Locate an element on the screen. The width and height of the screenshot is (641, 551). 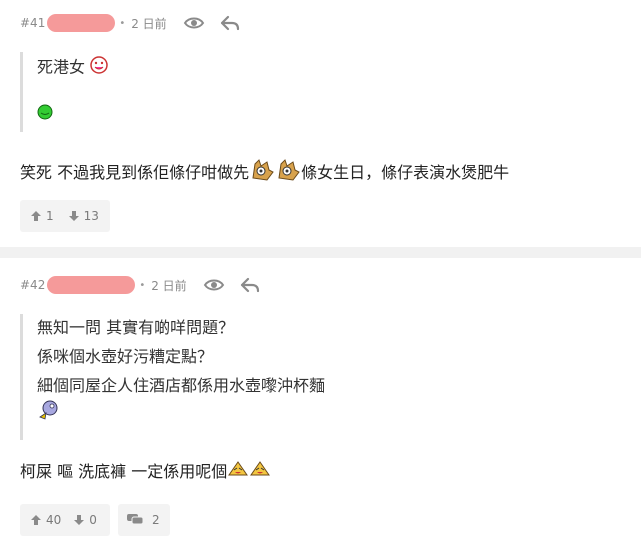
post-body: 笑死 不過我見到係佢條仔咁做先 條女生日，條仔表演水煲肥牛 is located at coordinates (264, 173).